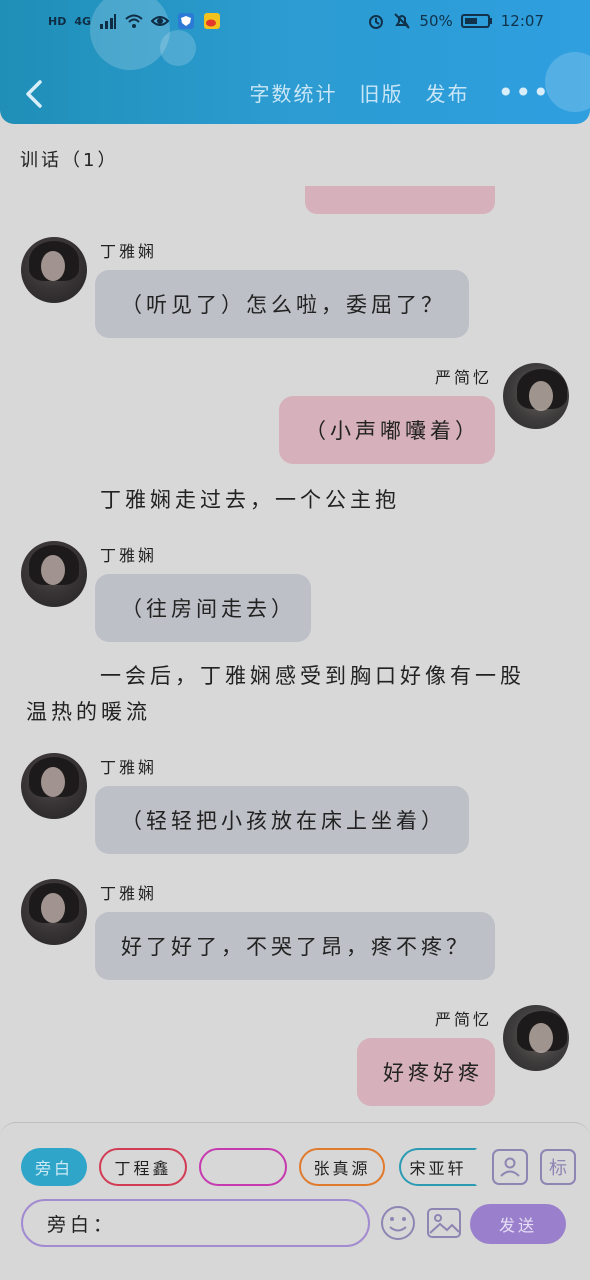  Describe the element at coordinates (400, 200) in the screenshot. I see `message-bubble-partial` at that location.